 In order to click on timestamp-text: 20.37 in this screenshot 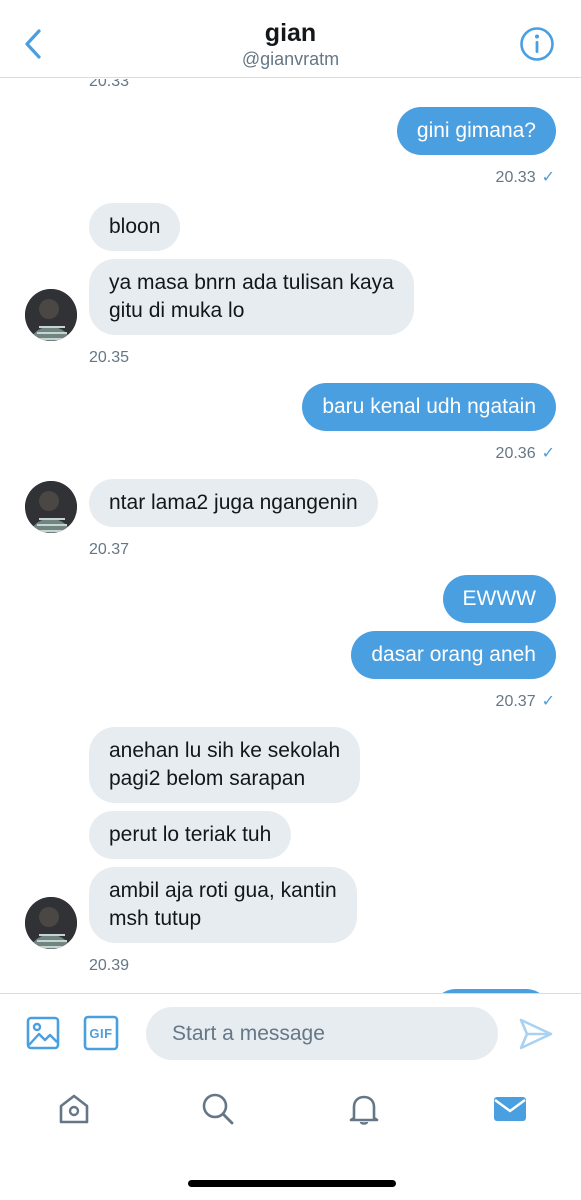, I will do `click(515, 701)`.